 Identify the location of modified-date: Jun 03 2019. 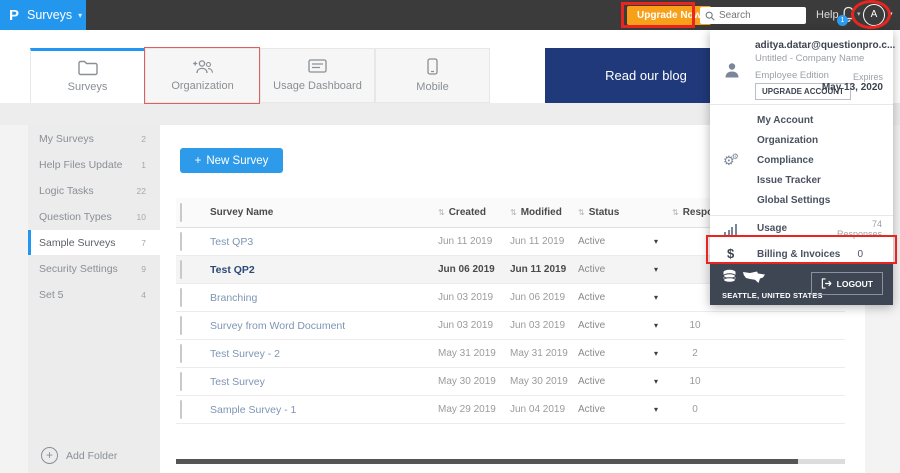
(538, 325).